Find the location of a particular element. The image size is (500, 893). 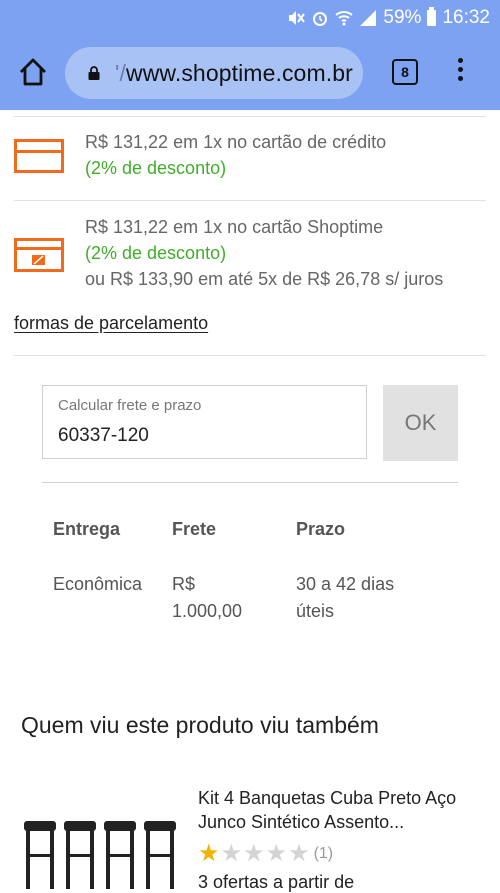

browser-toolbar: '/www.shoptime.com.br 8 is located at coordinates (250, 73).